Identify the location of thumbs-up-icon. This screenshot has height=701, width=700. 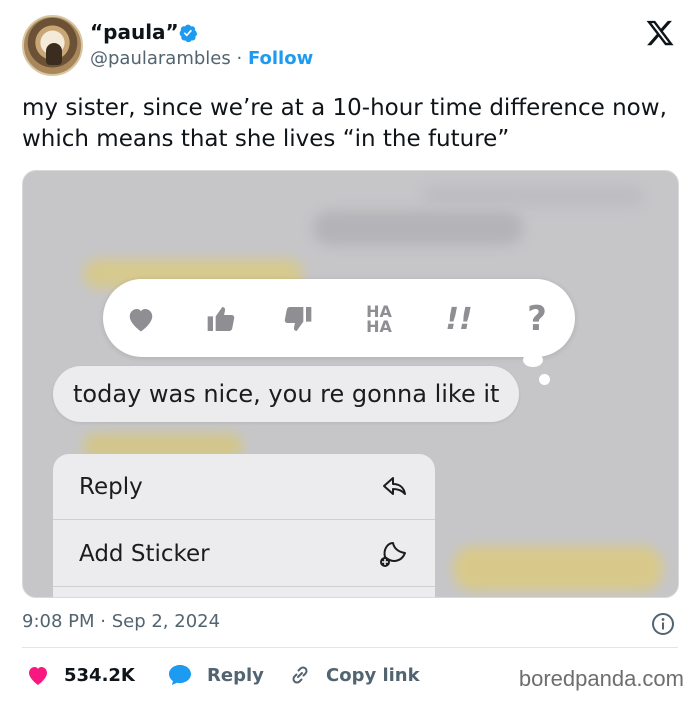
(221, 319).